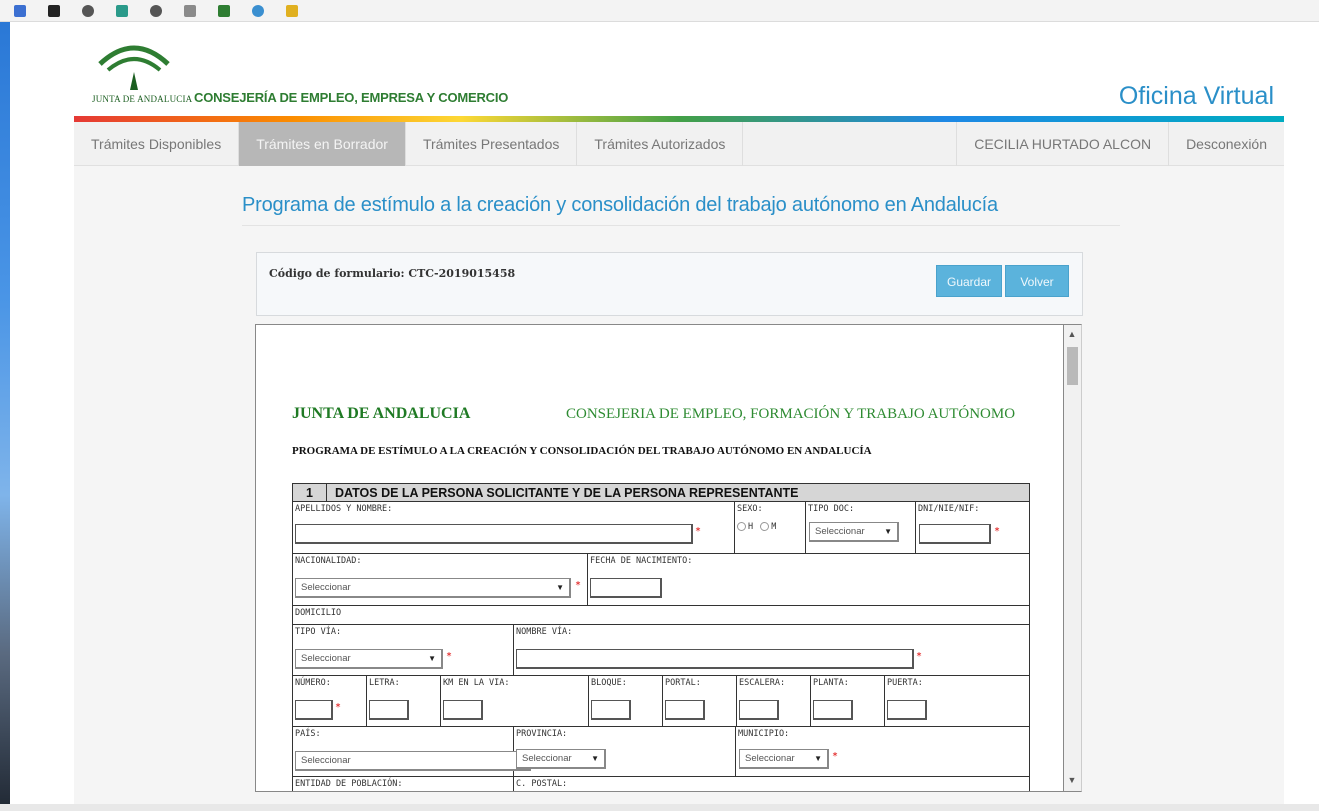  What do you see at coordinates (389, 710) in the screenshot?
I see `letra-input` at bounding box center [389, 710].